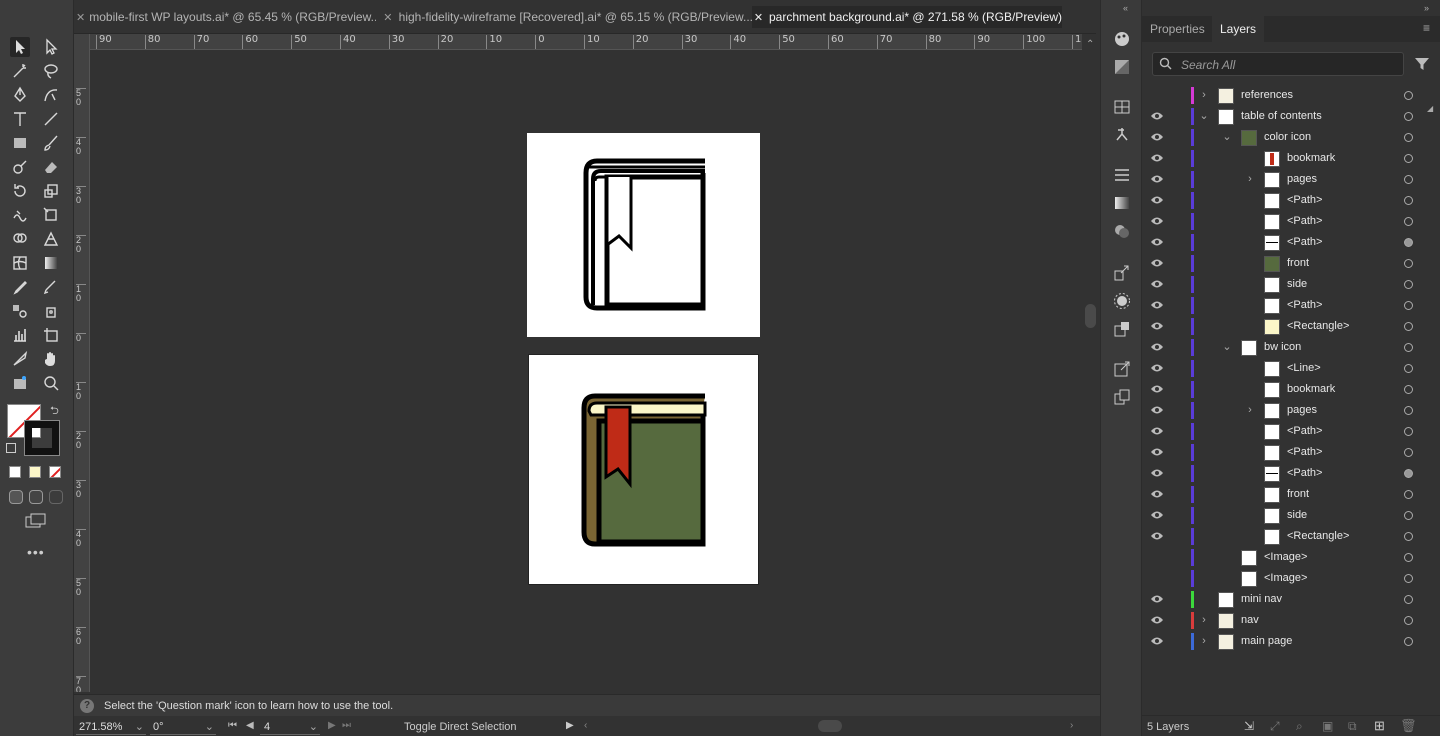 The width and height of the screenshot is (1440, 736). Describe the element at coordinates (1122, 175) in the screenshot. I see `stroke-panel-icon` at that location.